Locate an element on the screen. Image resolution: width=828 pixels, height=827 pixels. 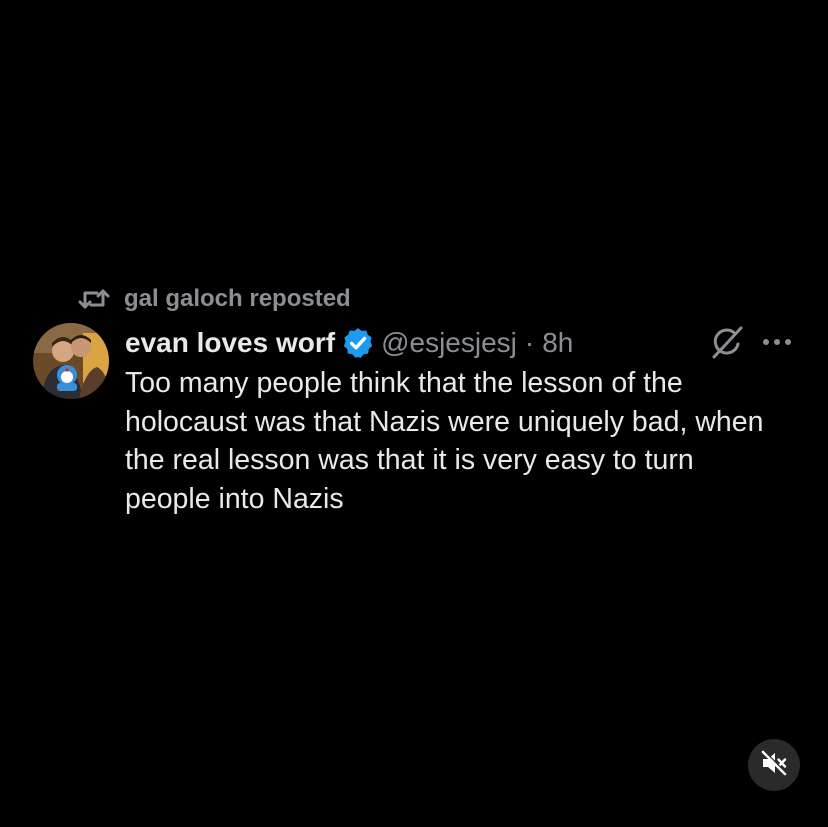
display-name: evan loves worf is located at coordinates (230, 343).